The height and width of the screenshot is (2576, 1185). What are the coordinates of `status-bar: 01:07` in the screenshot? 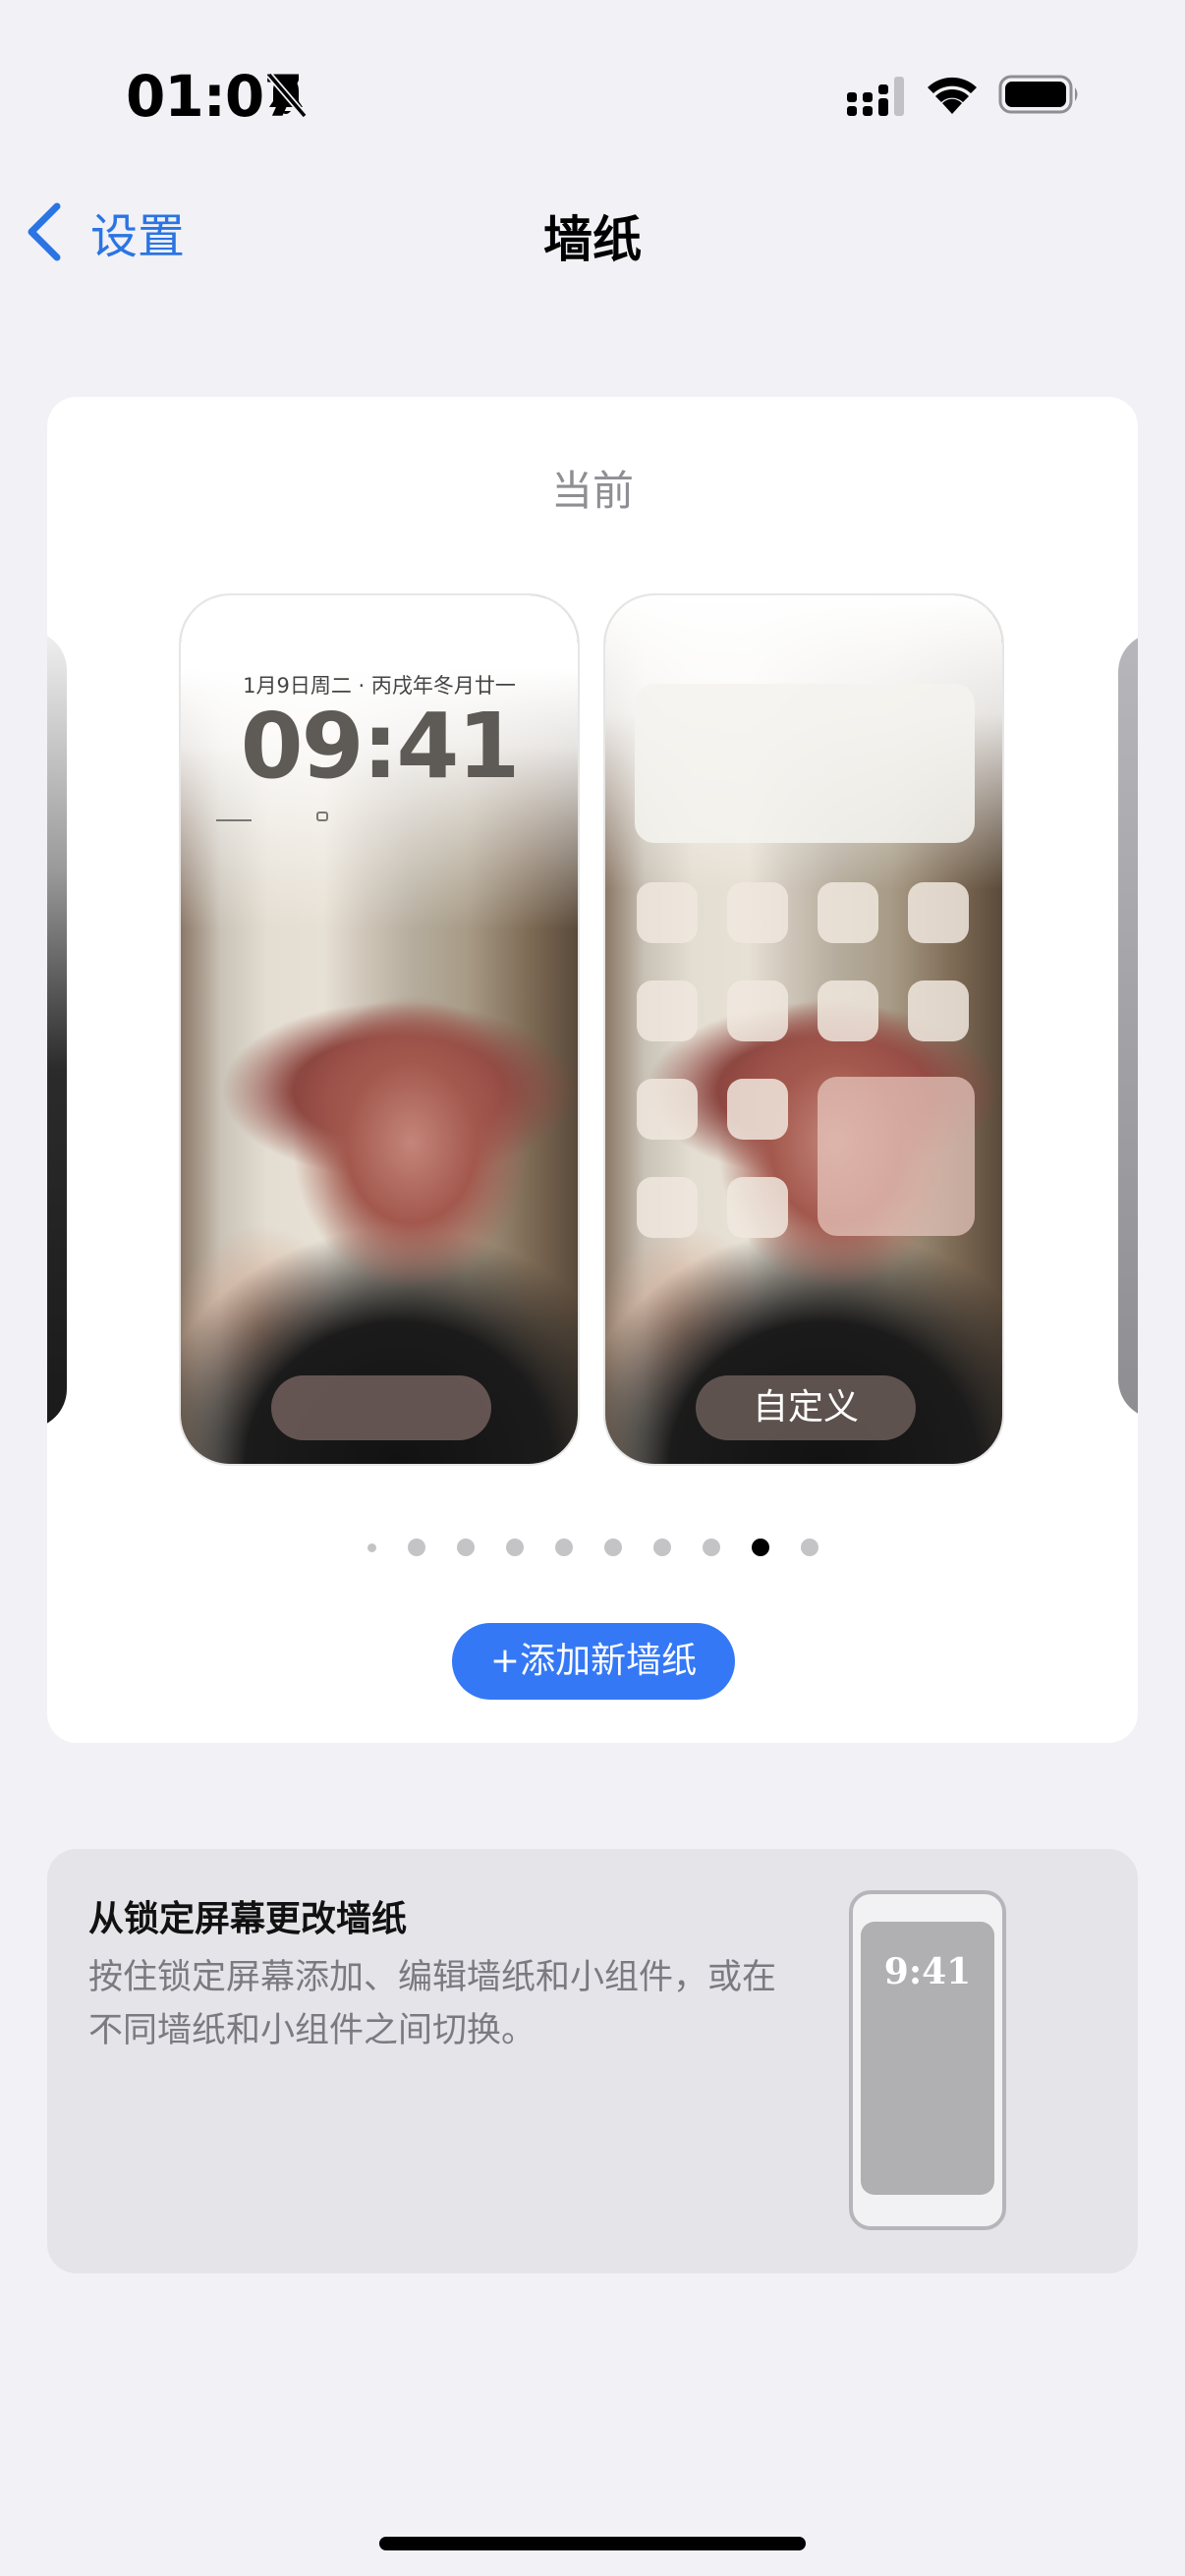 It's located at (592, 93).